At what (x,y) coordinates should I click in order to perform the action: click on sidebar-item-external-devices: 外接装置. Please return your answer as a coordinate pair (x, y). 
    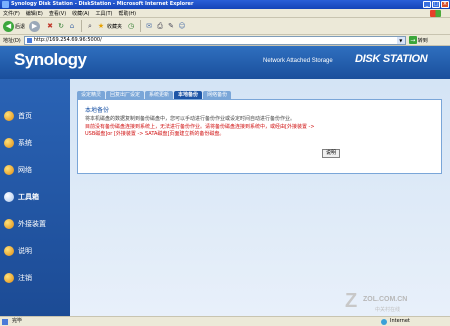
    Looking at the image, I should click on (25, 224).